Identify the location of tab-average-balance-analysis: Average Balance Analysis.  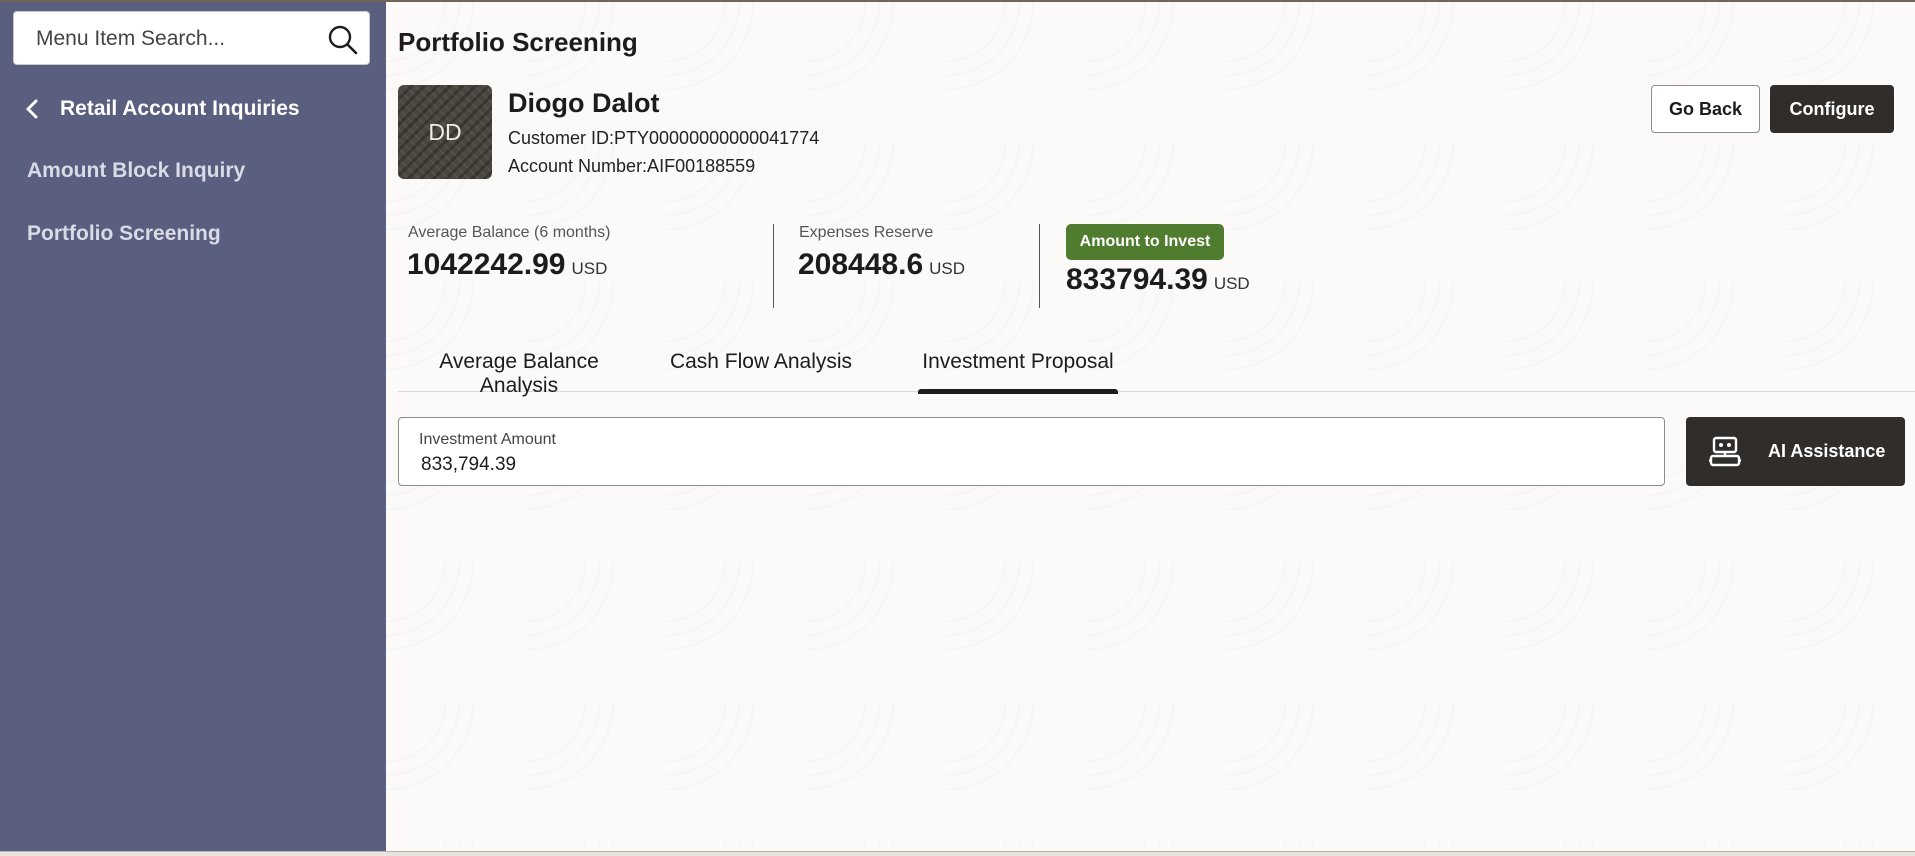
(519, 369).